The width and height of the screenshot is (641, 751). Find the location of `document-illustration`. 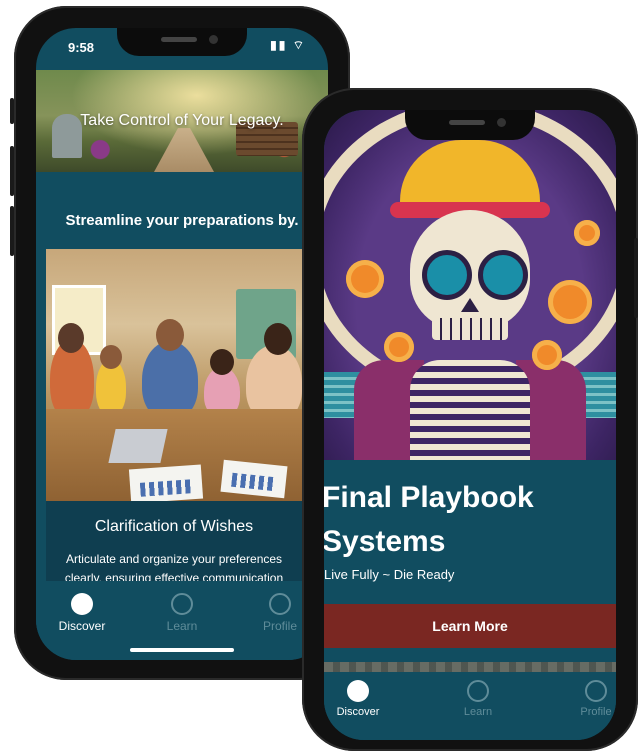

document-illustration is located at coordinates (254, 479).